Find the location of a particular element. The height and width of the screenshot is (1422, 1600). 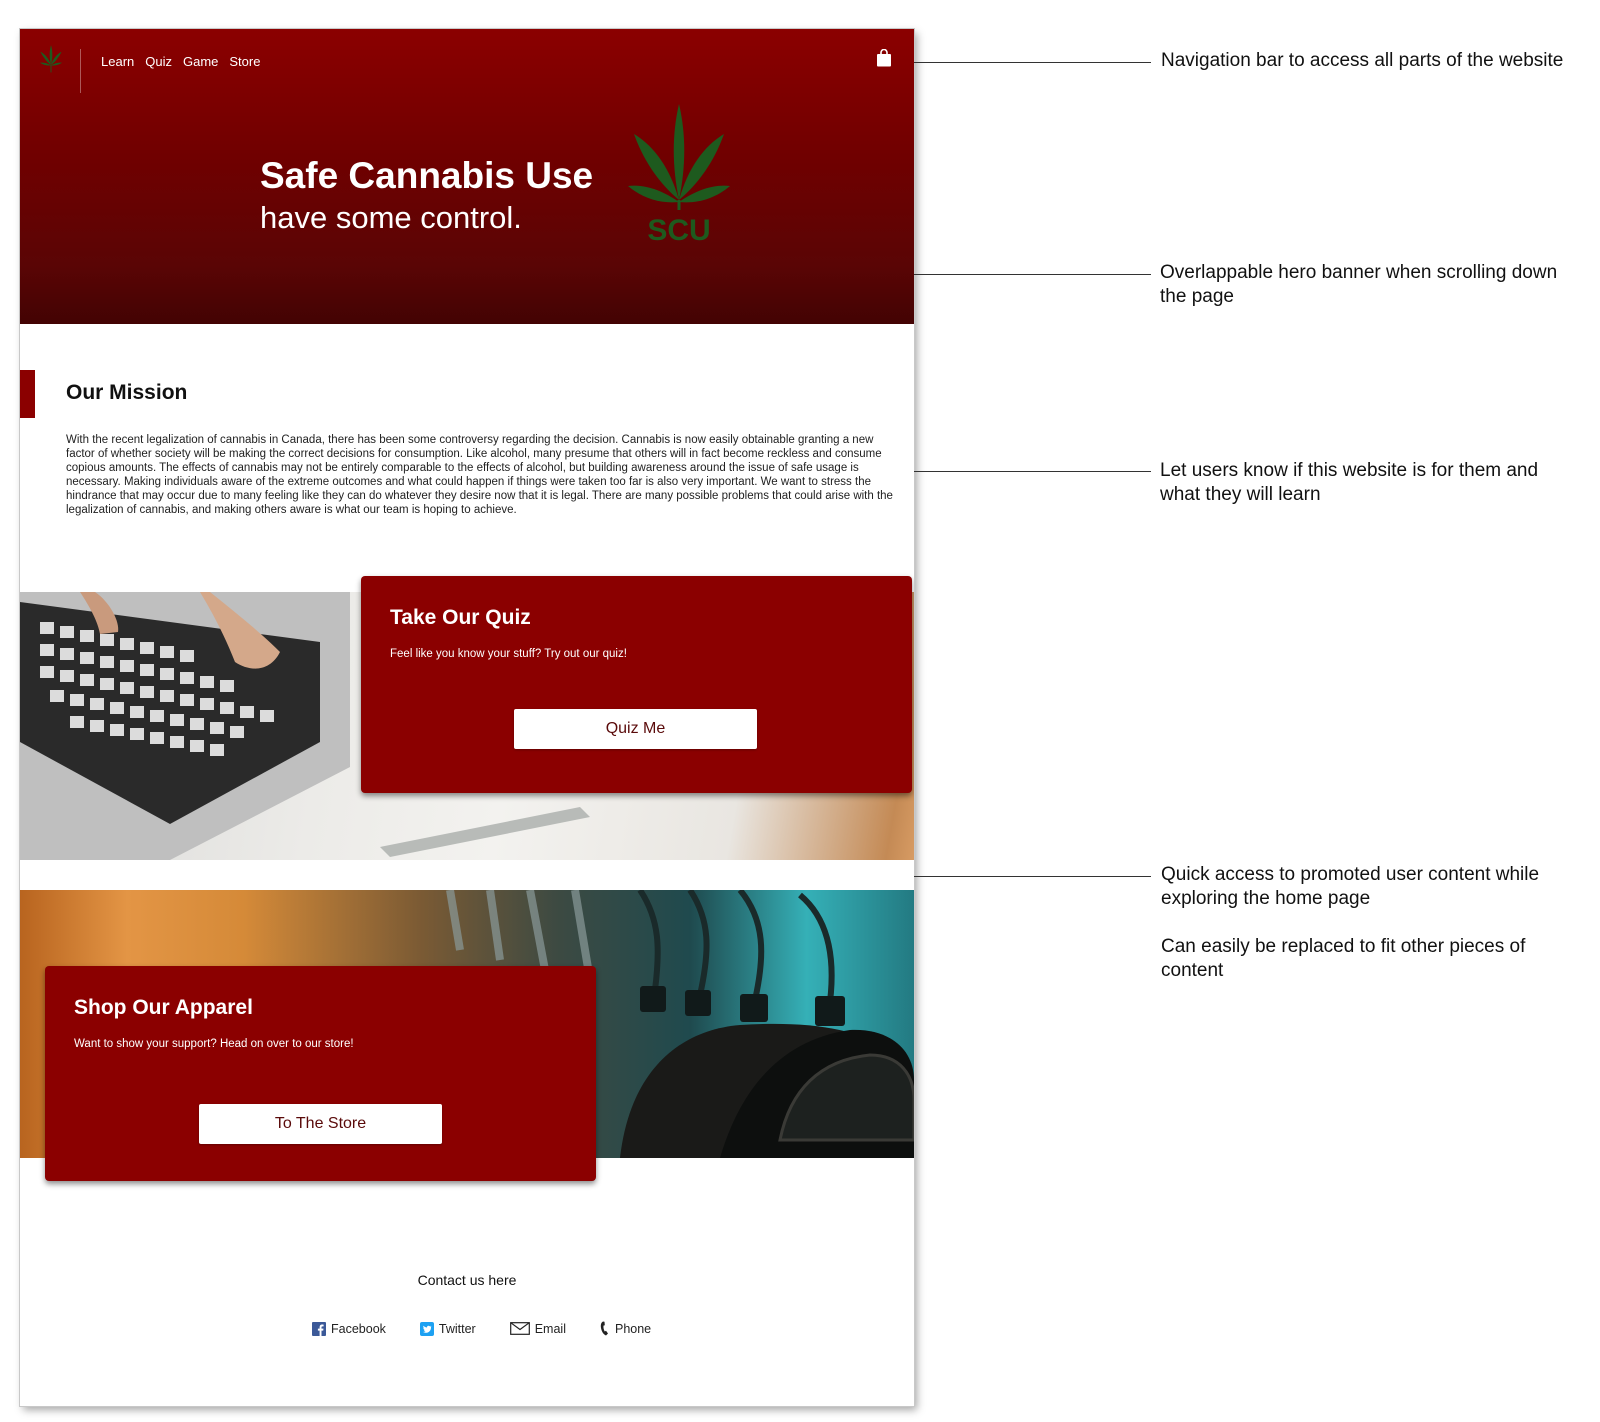

mission-title: Our Mission is located at coordinates (127, 392).